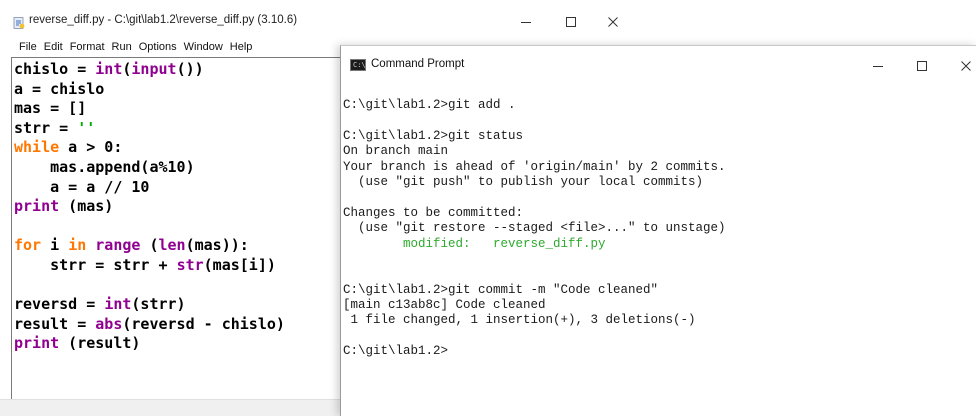 The width and height of the screenshot is (976, 416). What do you see at coordinates (158, 304) in the screenshot?
I see `code-token: (strr)` at bounding box center [158, 304].